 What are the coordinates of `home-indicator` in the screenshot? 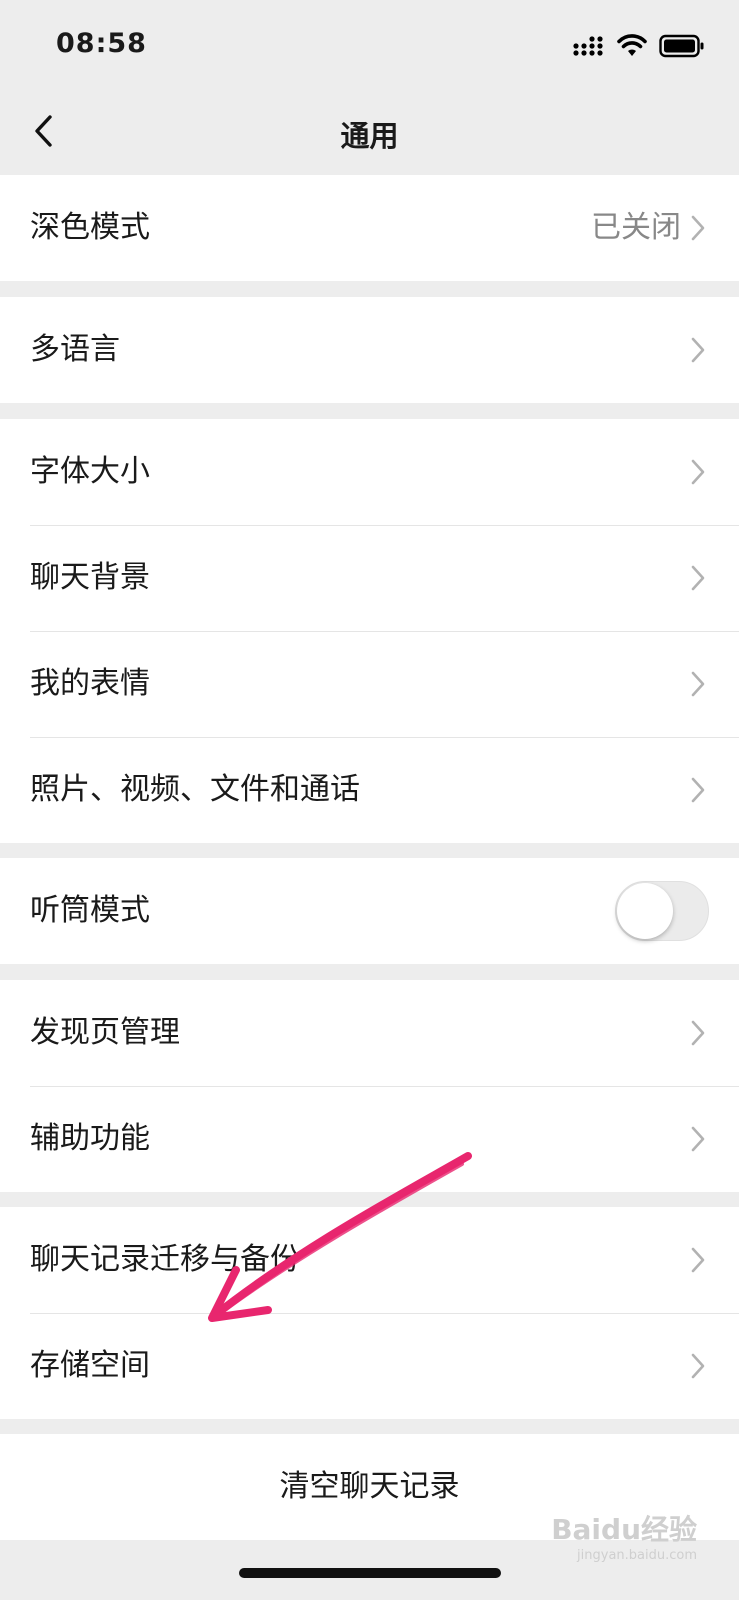 It's located at (370, 1573).